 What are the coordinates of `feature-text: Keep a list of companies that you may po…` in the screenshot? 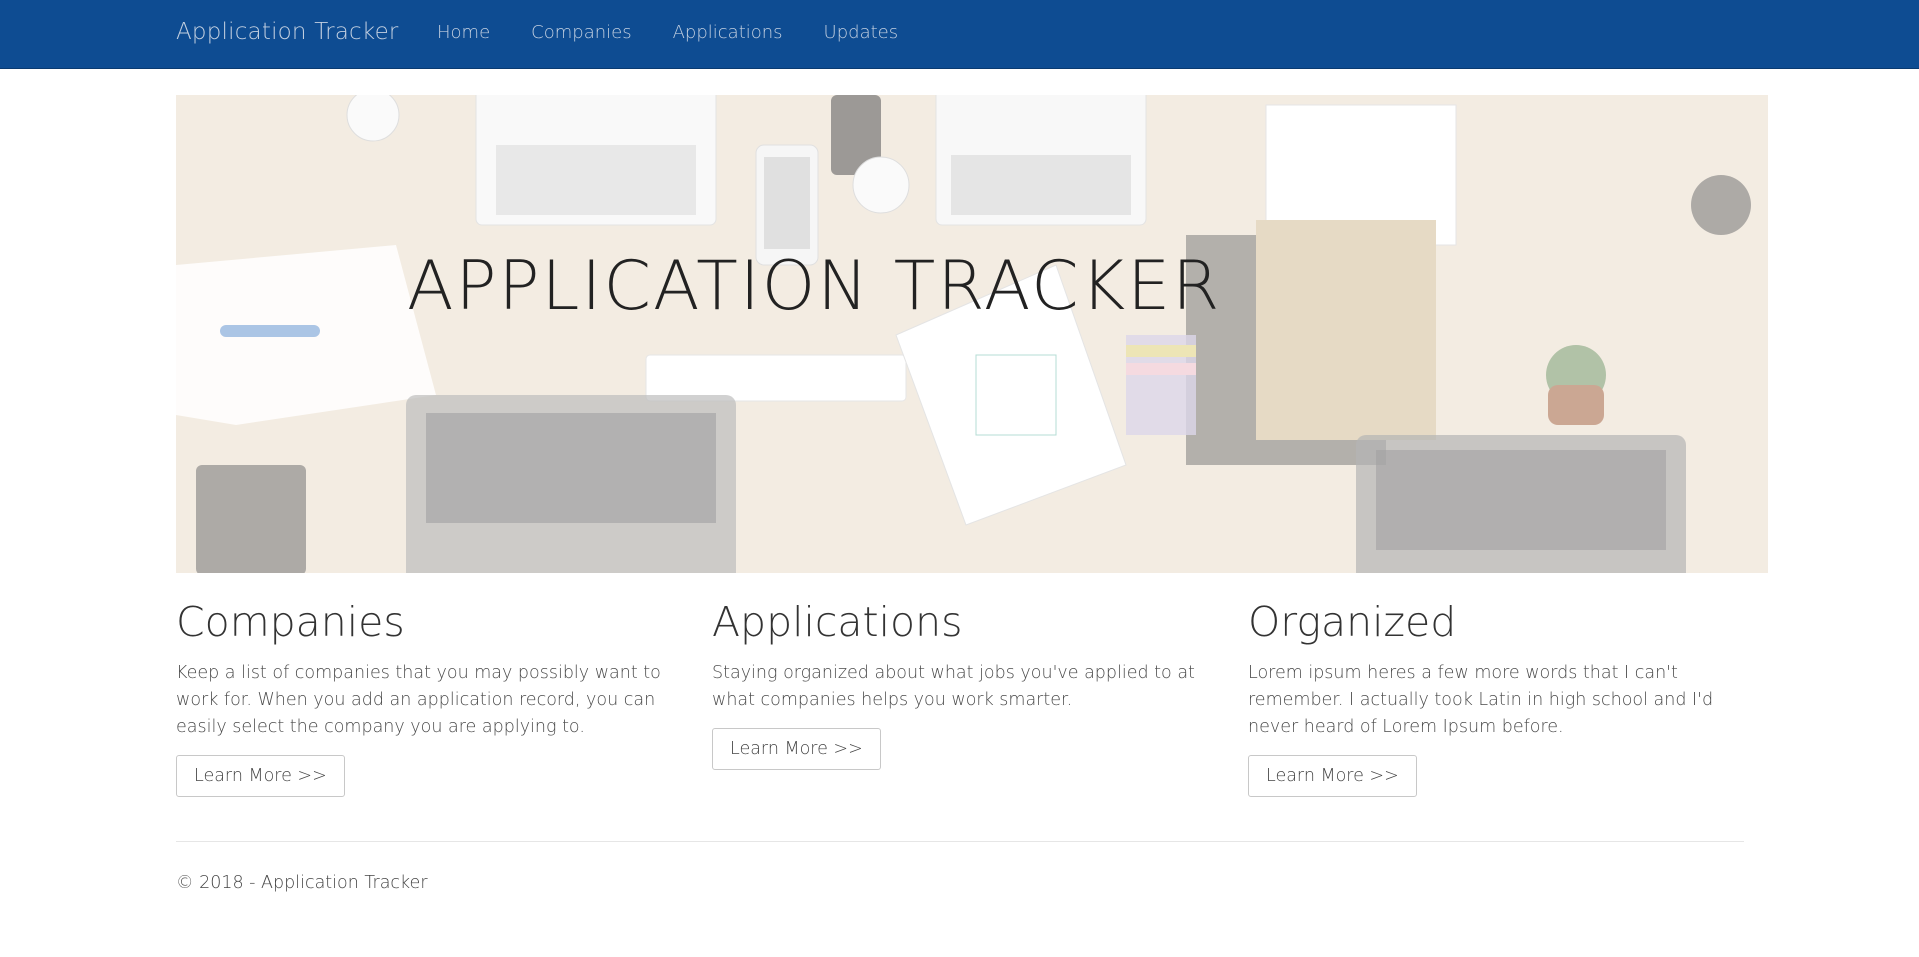 It's located at (418, 700).